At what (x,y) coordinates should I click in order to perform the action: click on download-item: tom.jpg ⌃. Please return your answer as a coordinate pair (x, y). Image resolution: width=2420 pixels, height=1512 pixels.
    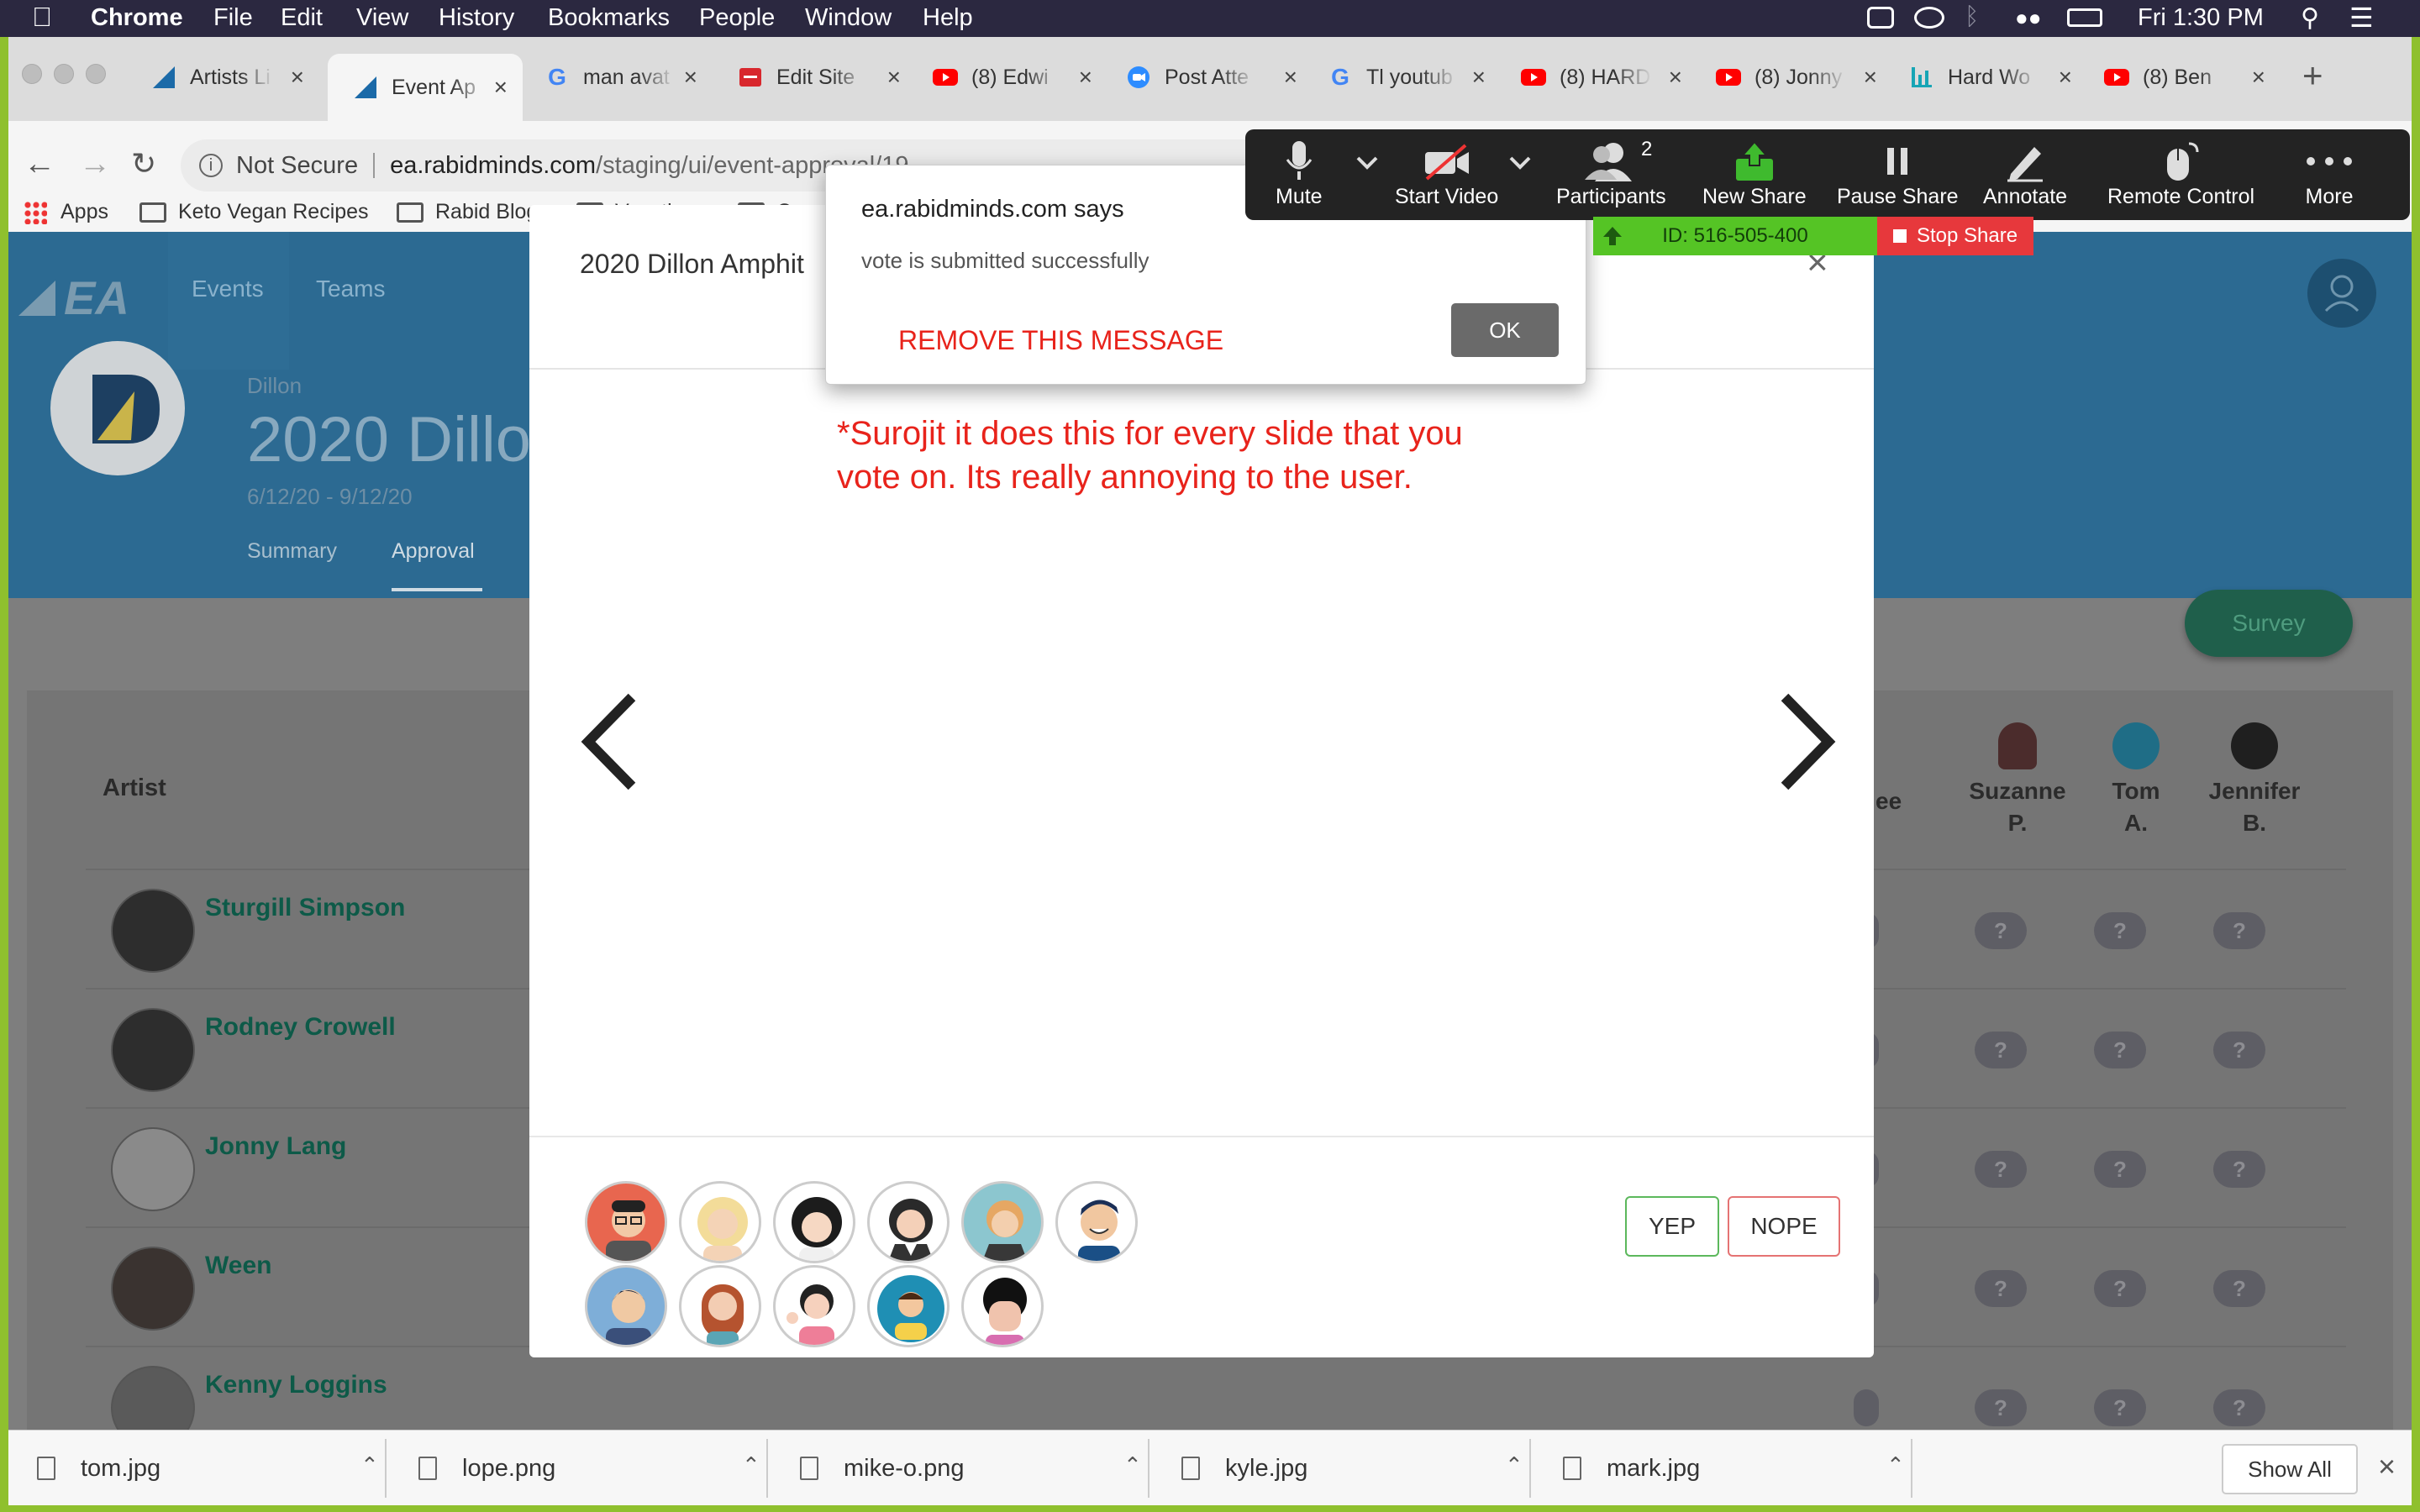
    Looking at the image, I should click on (214, 1468).